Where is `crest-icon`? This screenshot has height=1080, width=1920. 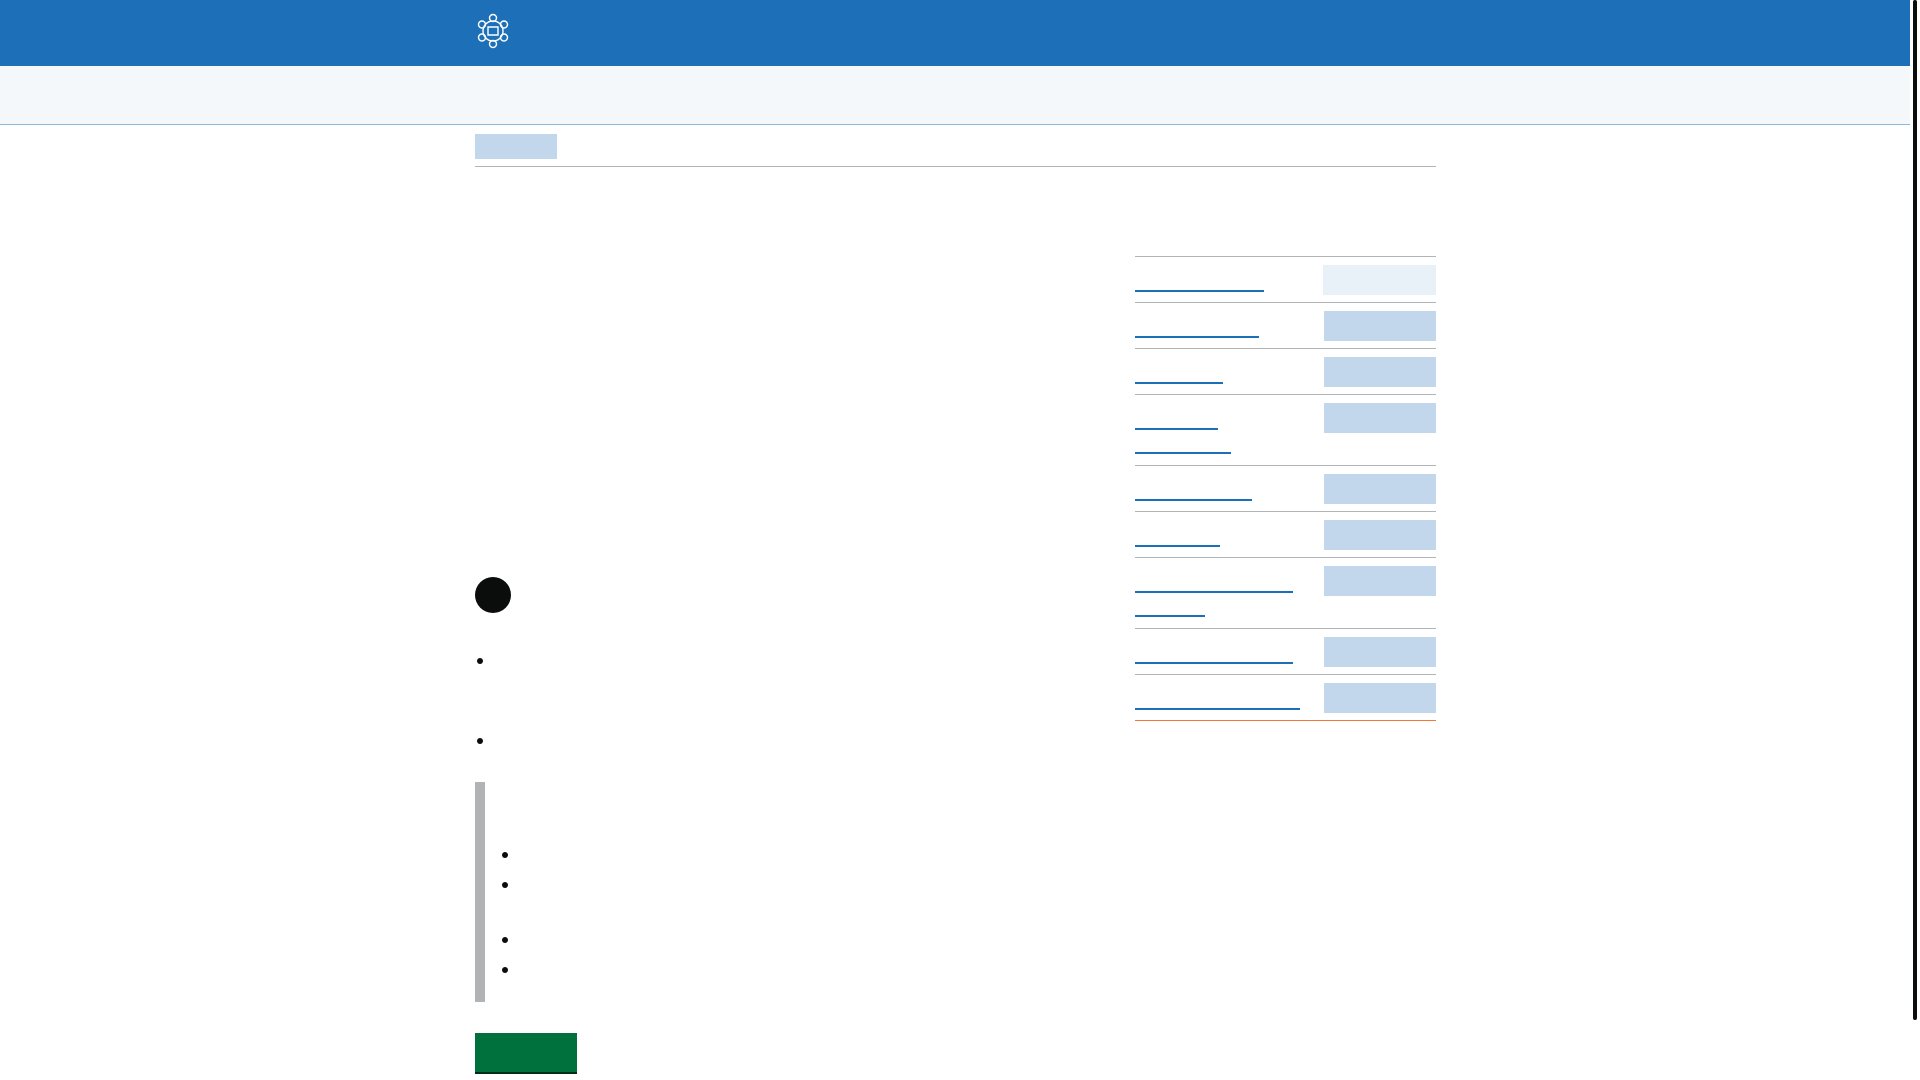 crest-icon is located at coordinates (493, 31).